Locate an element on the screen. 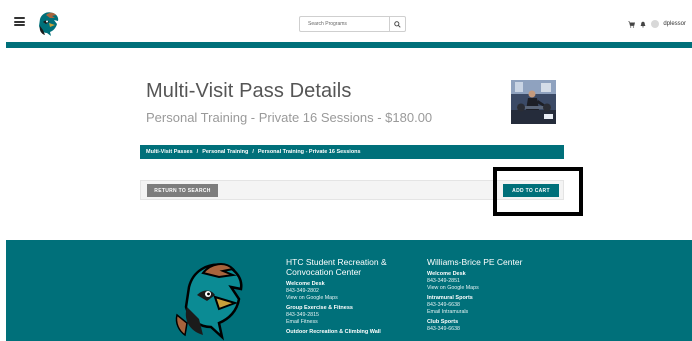  footer-email-link: Email Intramurals is located at coordinates (487, 312).